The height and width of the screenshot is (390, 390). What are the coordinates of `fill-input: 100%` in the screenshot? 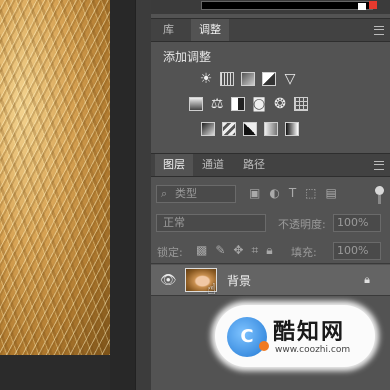 It's located at (357, 251).